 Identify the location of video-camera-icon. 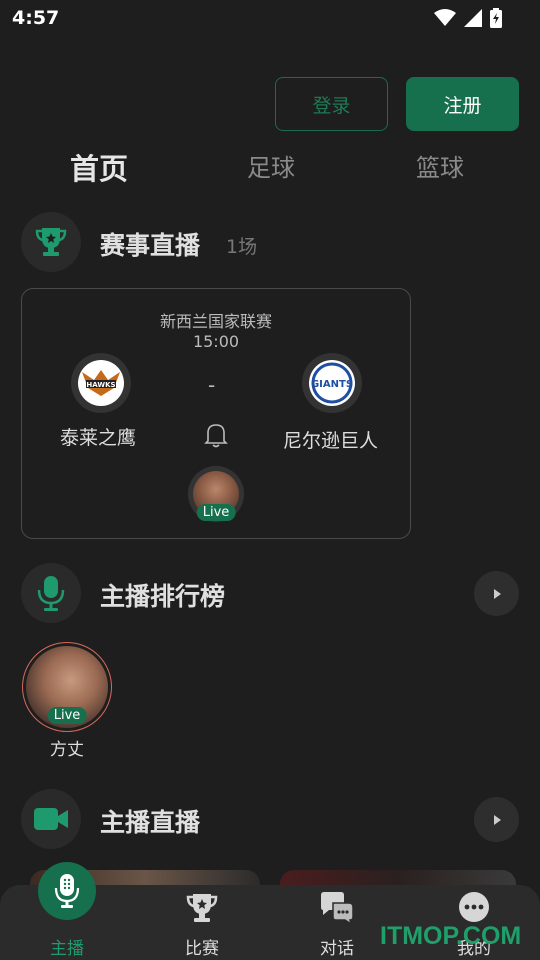
(51, 819).